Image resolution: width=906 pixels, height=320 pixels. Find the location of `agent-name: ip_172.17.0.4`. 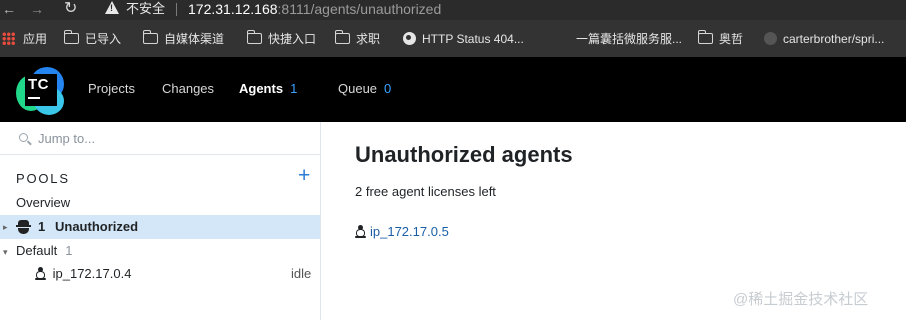

agent-name: ip_172.17.0.4 is located at coordinates (92, 273).